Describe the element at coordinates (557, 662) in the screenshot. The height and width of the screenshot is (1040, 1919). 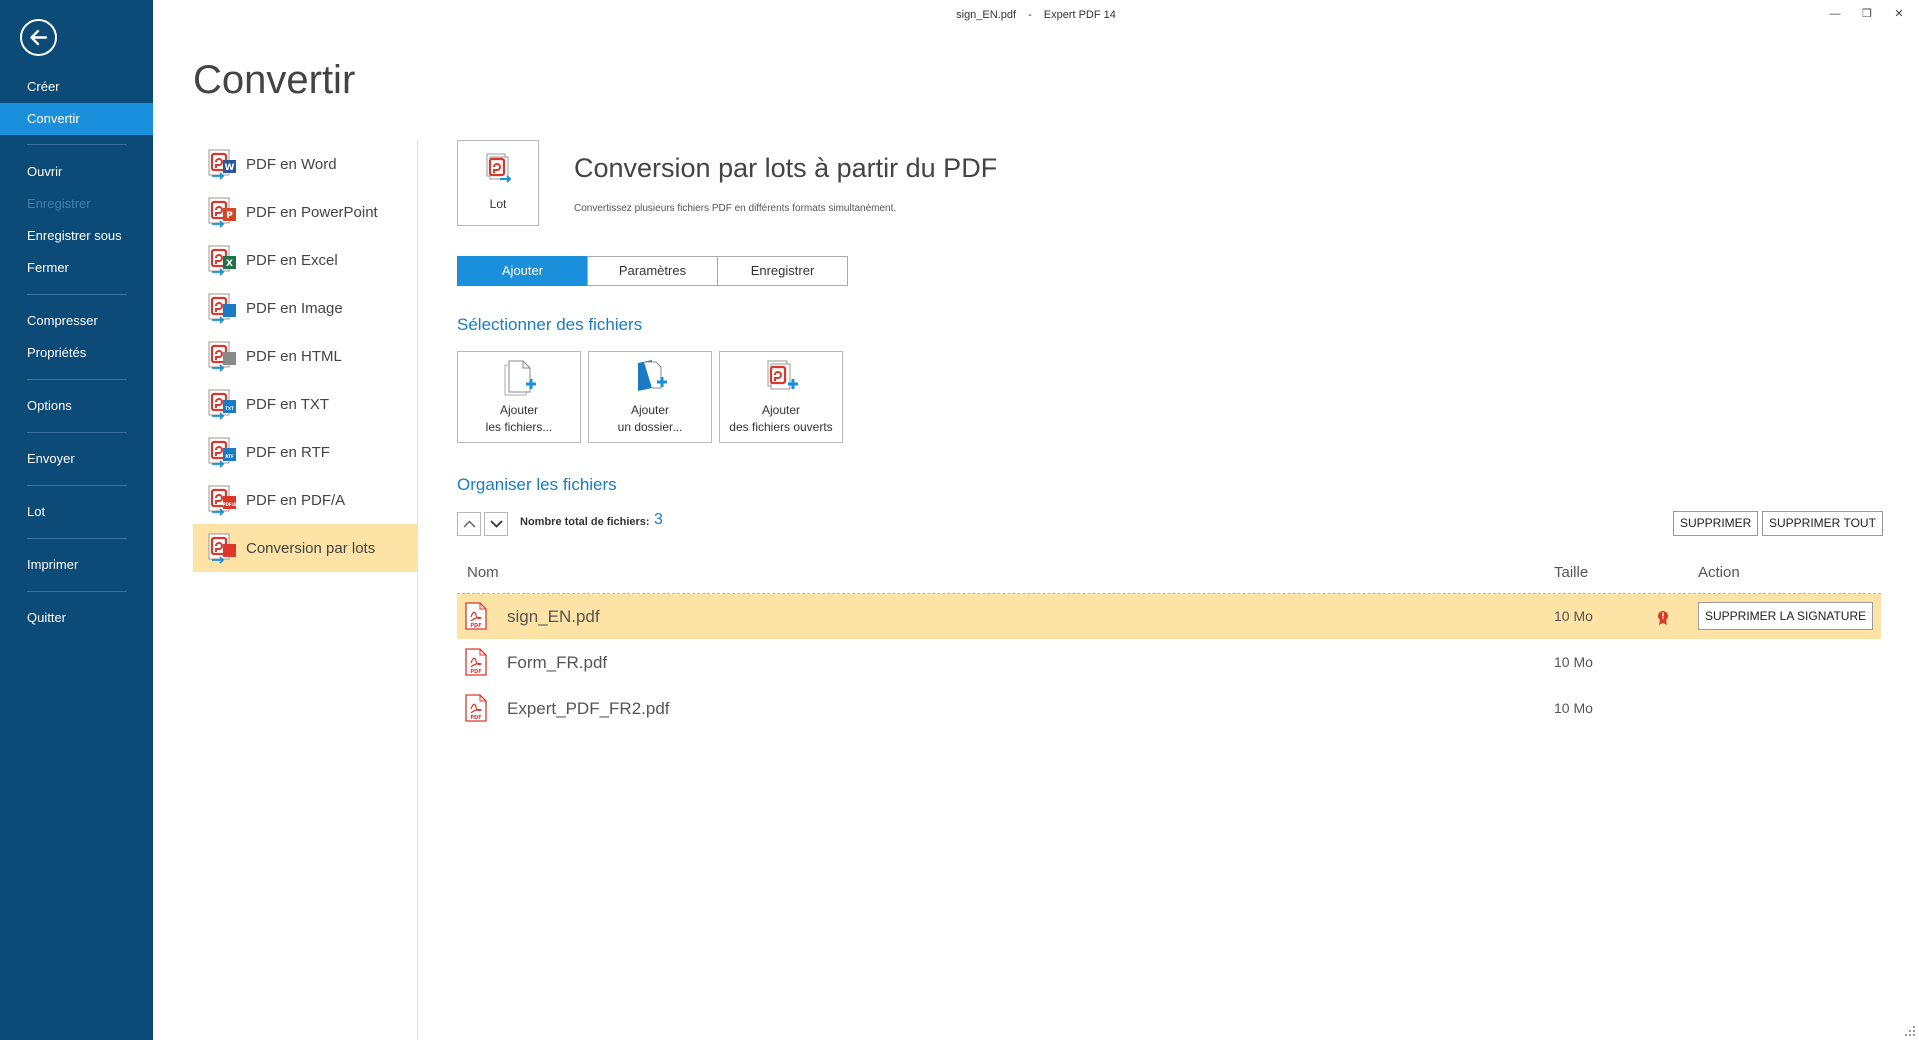
I see `file-name: Form_FR.pdf` at that location.